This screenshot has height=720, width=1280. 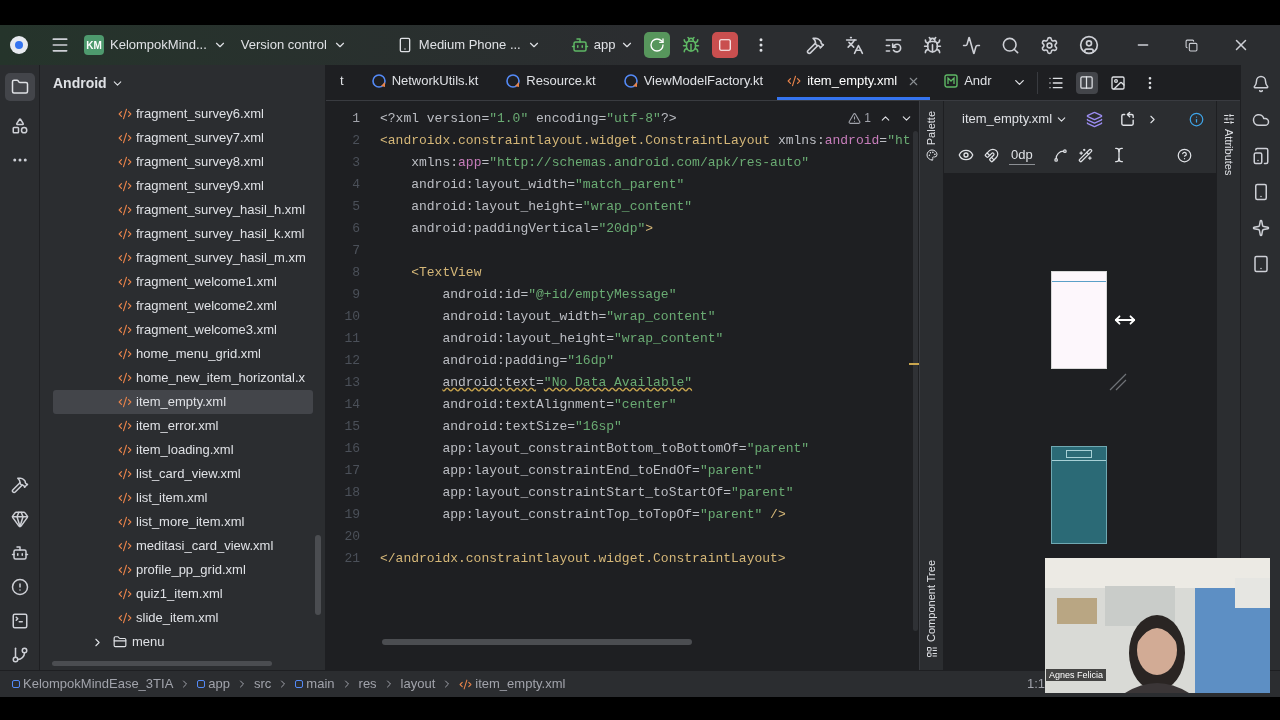 I want to click on code-token: "16dp", so click(x=591, y=361).